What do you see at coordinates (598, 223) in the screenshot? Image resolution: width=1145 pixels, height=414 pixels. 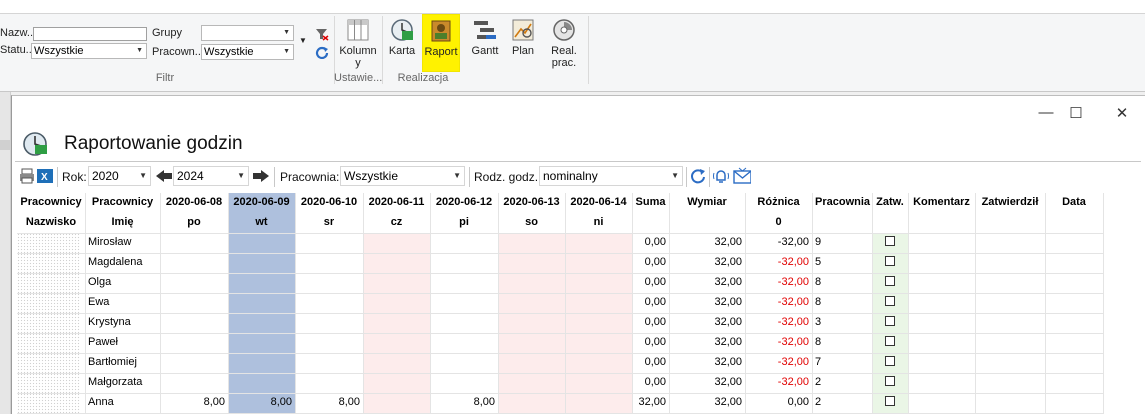 I see `header-day-7: ni` at bounding box center [598, 223].